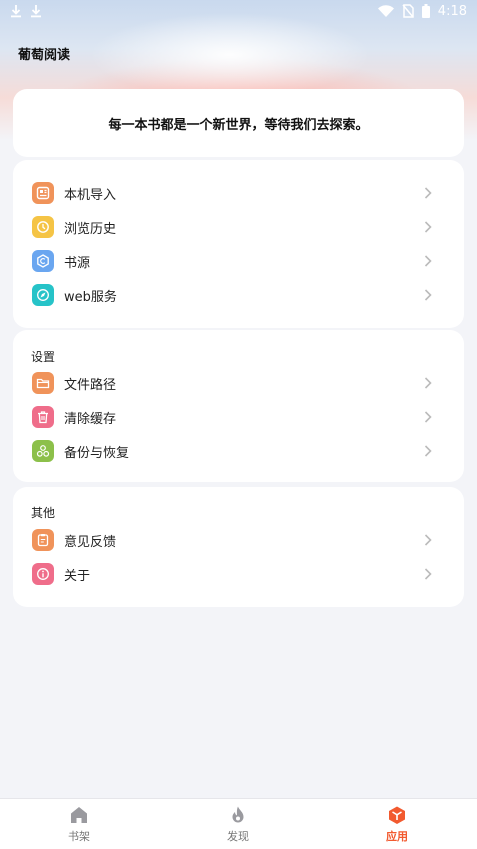  I want to click on app-title: 葡萄阅读, so click(44, 55).